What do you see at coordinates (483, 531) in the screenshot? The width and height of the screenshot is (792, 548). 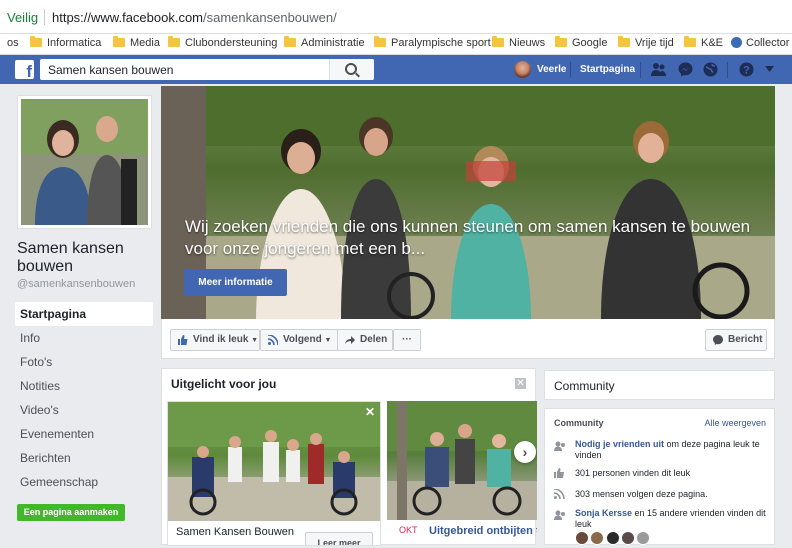 I see `event-title: Uitgebreid ontbijten t` at bounding box center [483, 531].